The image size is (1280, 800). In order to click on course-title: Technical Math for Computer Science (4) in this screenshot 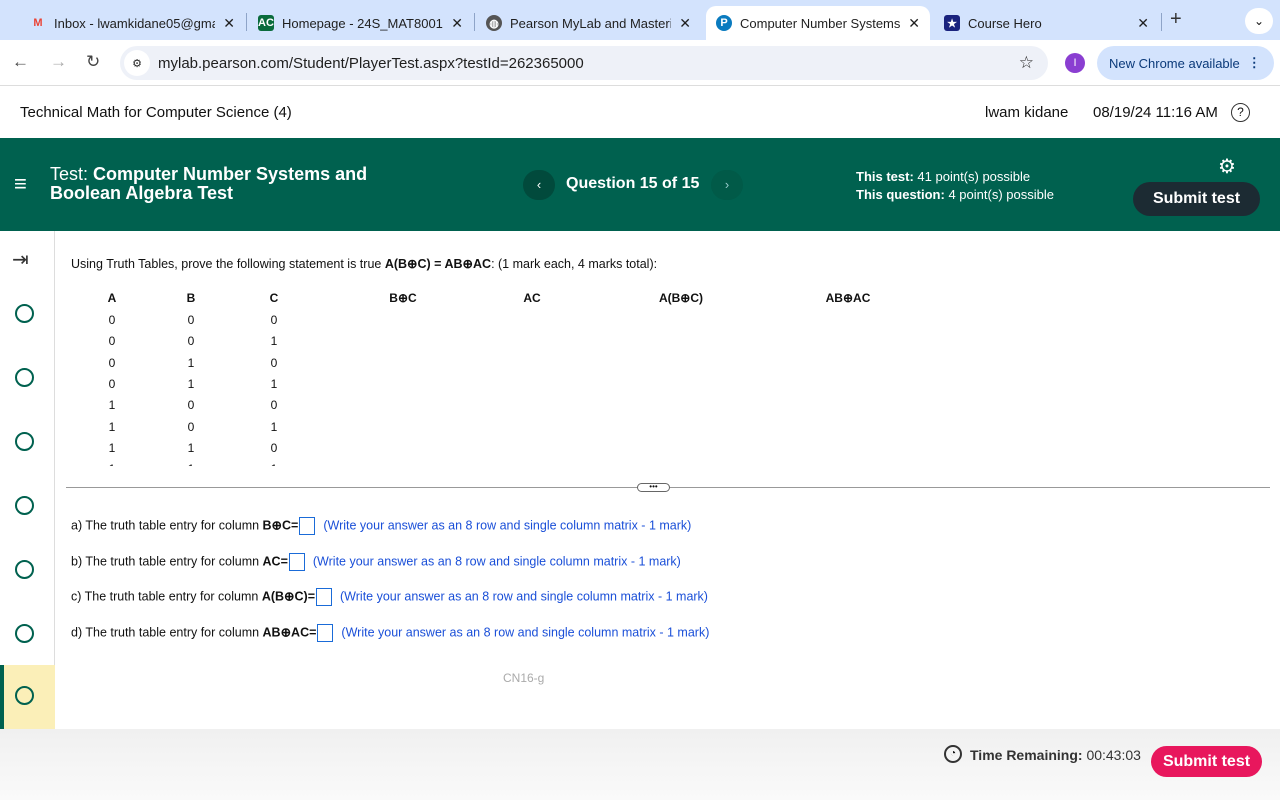, I will do `click(156, 112)`.